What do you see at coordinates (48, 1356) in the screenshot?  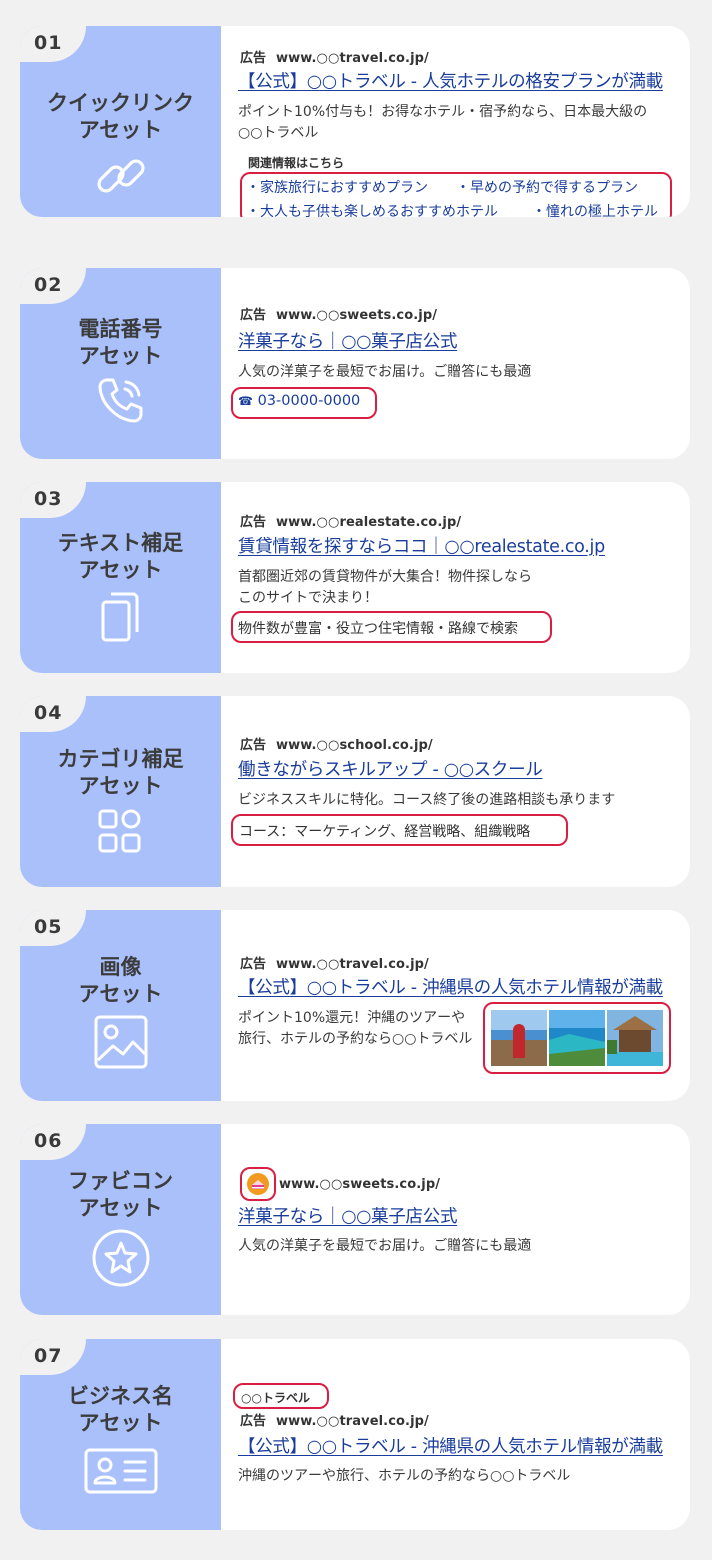 I see `asset-number: 07` at bounding box center [48, 1356].